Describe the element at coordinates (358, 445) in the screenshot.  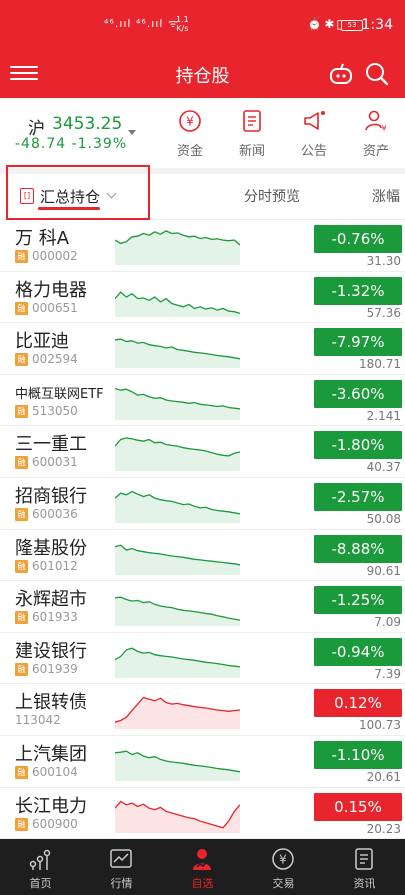
I see `change-badge: -1.80%` at that location.